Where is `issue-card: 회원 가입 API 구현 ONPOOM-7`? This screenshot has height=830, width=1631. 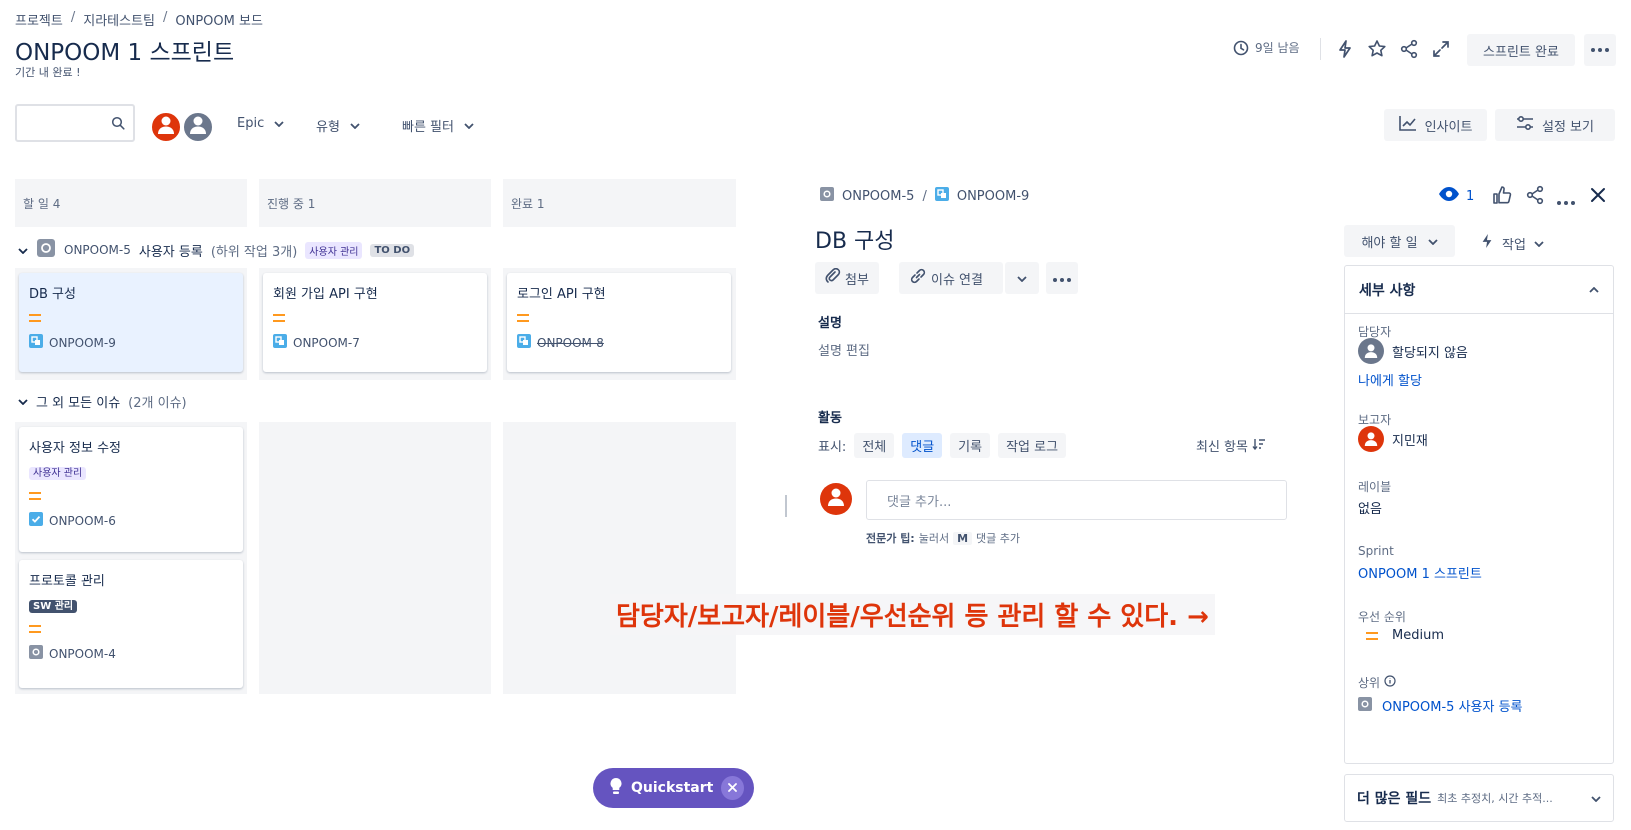
issue-card: 회원 가입 API 구현 ONPOOM-7 is located at coordinates (375, 322).